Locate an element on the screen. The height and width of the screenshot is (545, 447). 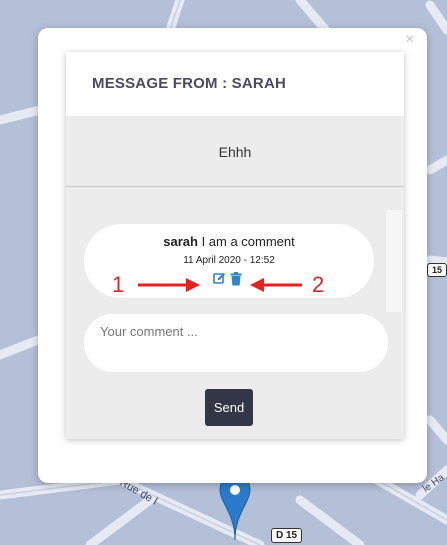
comment-text: I am a comment is located at coordinates (248, 241).